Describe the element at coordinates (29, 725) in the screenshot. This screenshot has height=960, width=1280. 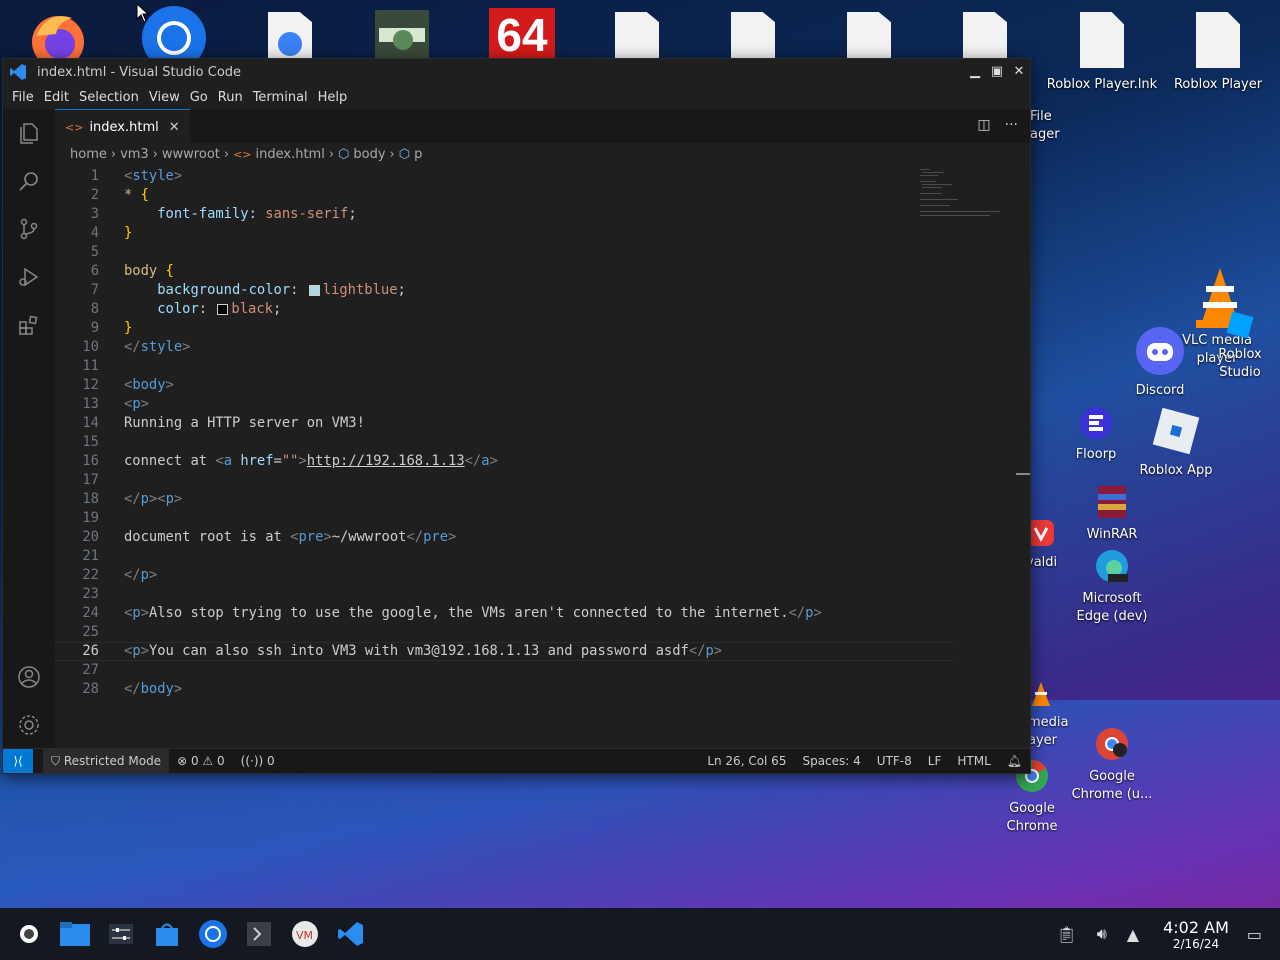
I see `manage-button` at that location.